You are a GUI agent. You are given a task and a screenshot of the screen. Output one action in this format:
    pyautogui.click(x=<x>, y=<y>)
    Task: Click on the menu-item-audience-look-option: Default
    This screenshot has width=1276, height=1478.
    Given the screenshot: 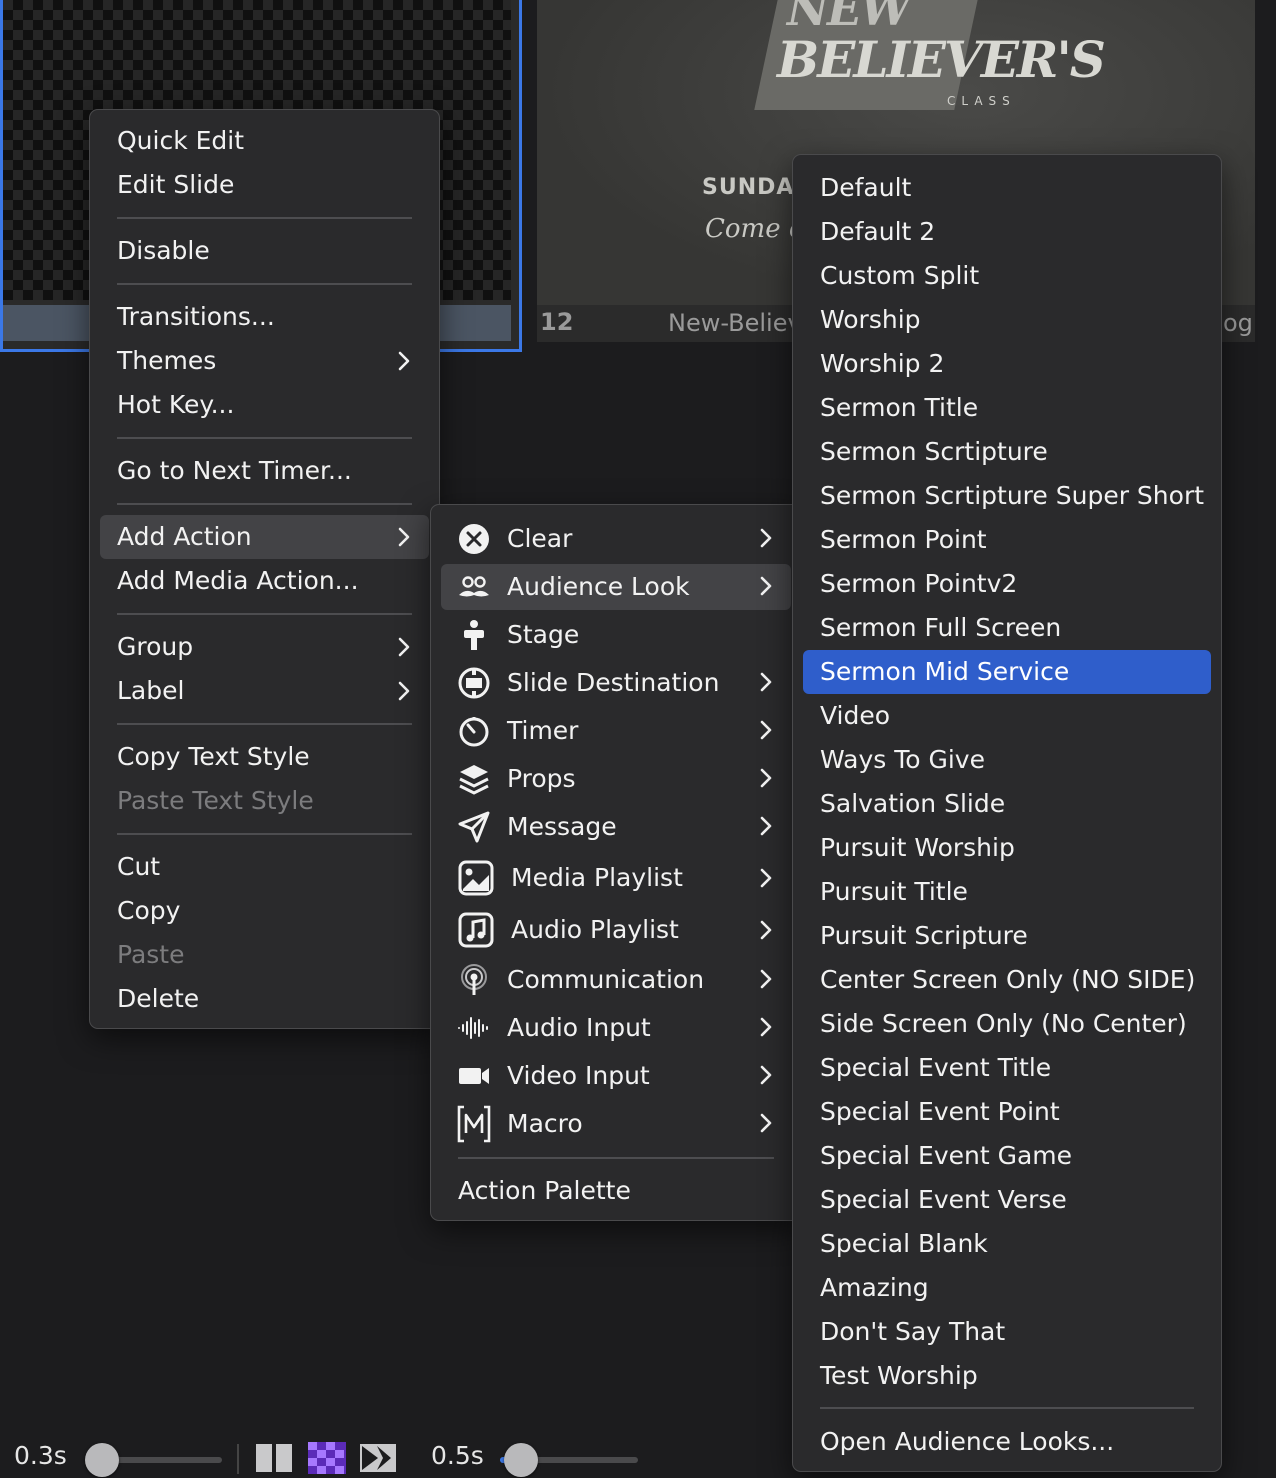 What is the action you would take?
    pyautogui.click(x=1007, y=188)
    